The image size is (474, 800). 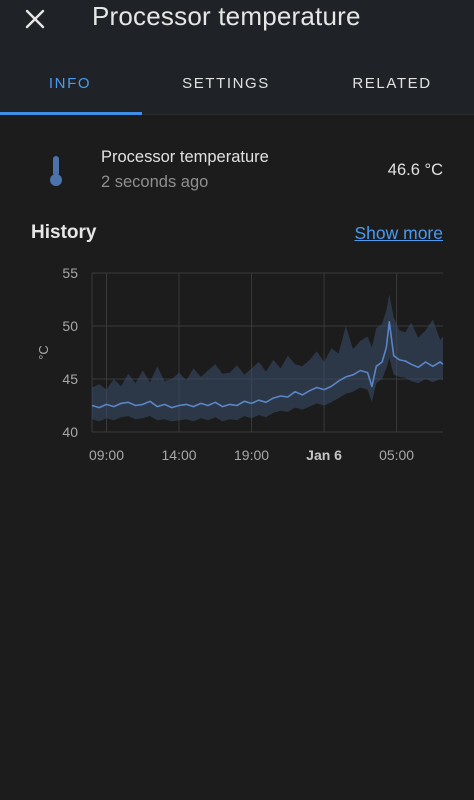 I want to click on x-tick-label: 09:00, so click(x=106, y=455).